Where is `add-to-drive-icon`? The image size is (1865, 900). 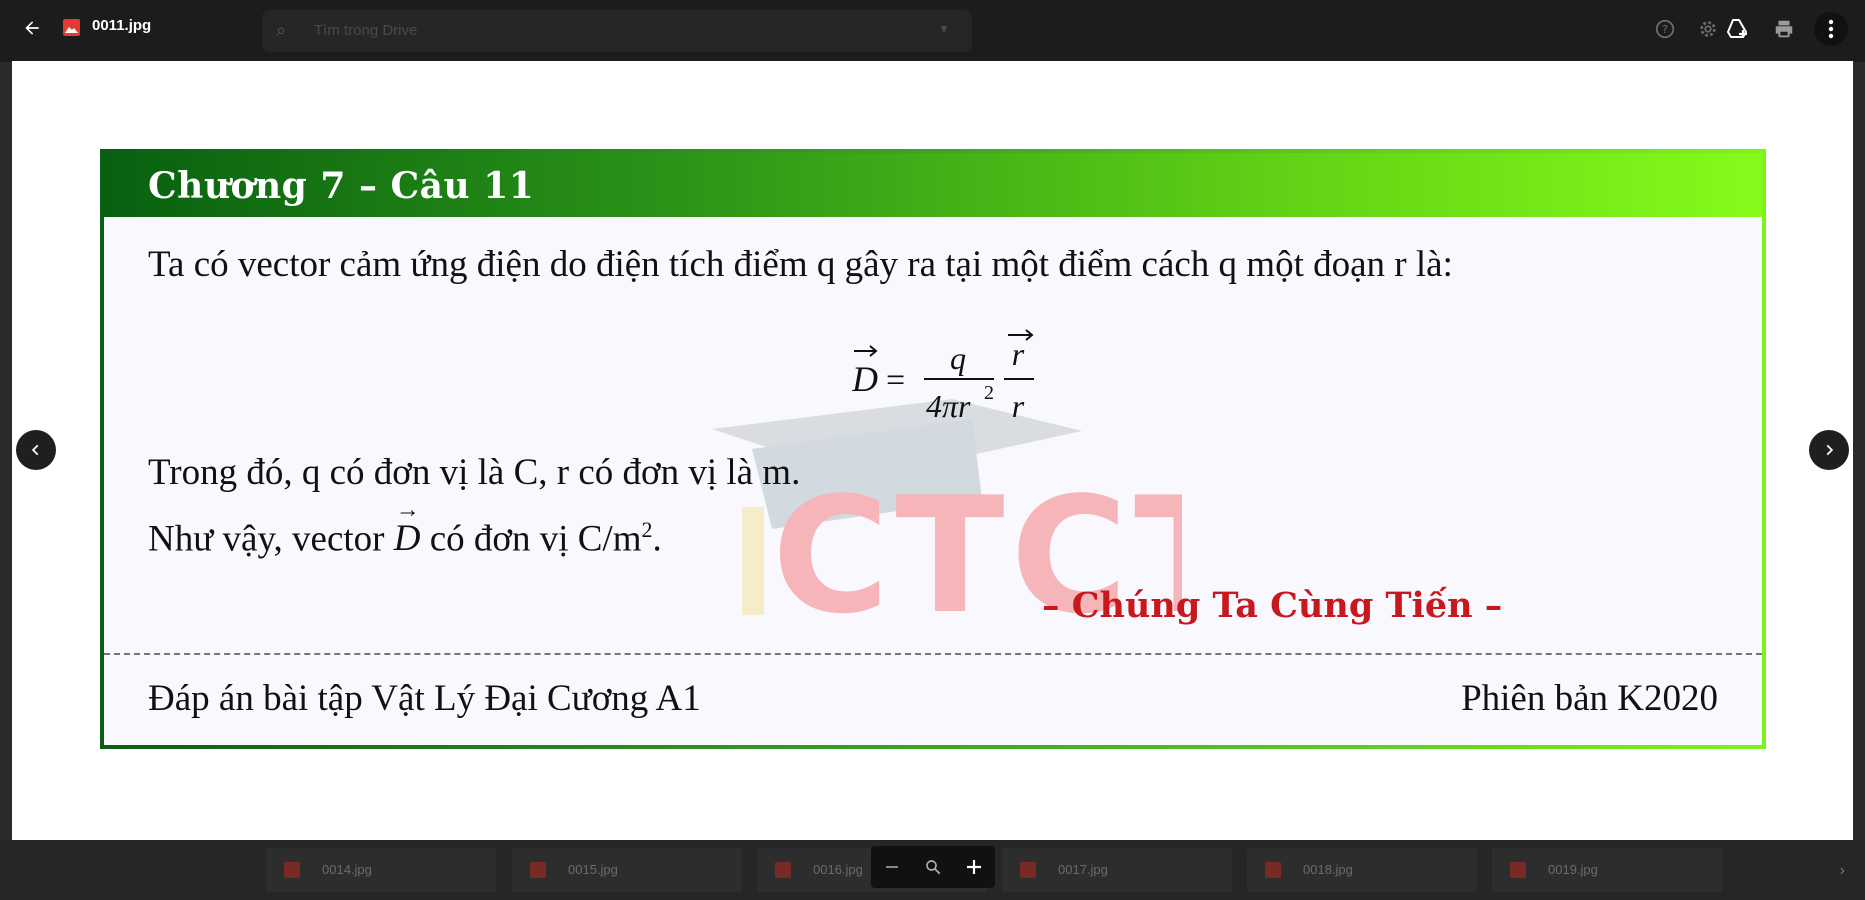
add-to-drive-icon is located at coordinates (1737, 28).